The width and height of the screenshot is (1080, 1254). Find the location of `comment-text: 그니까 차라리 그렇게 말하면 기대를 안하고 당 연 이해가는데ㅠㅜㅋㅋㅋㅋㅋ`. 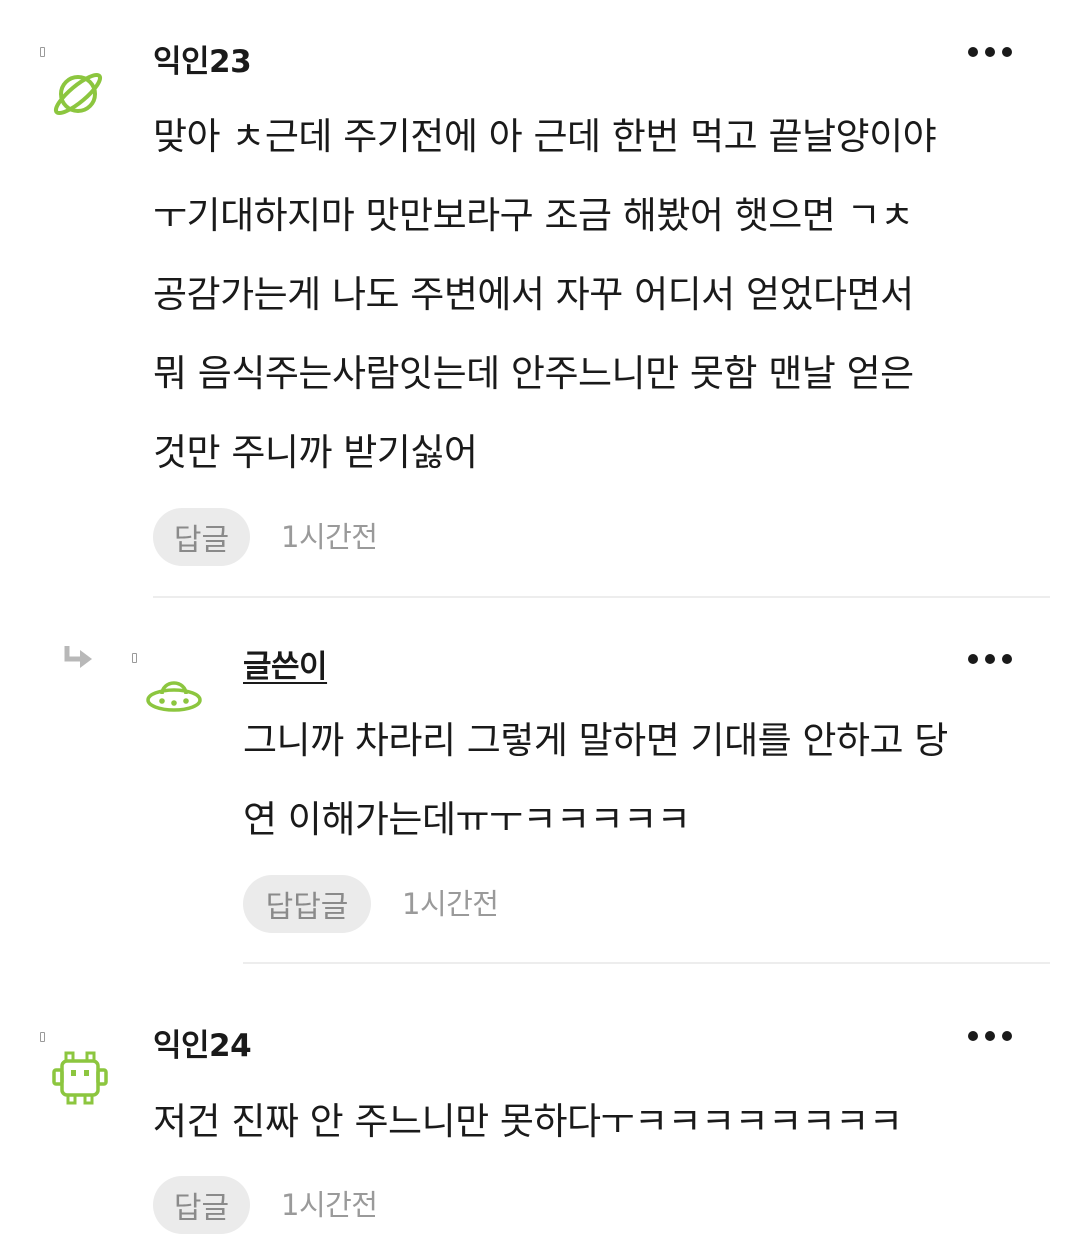

comment-text: 그니까 차라리 그렇게 말하면 기대를 안하고 당 연 이해가는데ㅠㅜㅋㅋㅋㅋㅋ is located at coordinates (595, 780).